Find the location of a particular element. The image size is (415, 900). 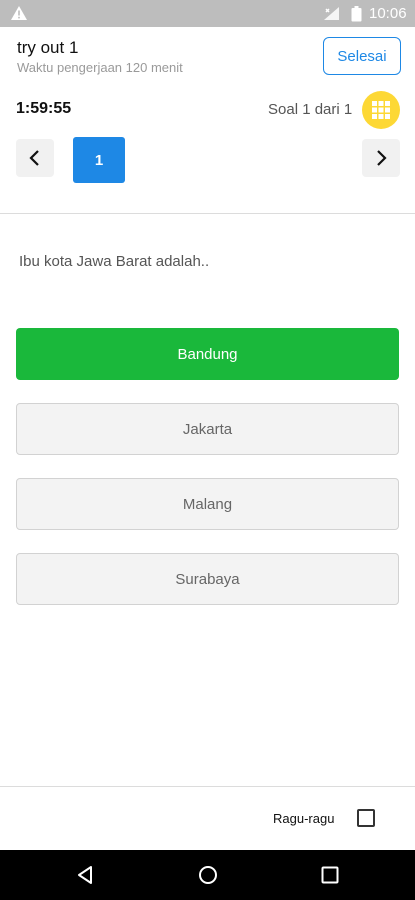

countdown-timer: 1:59:55 is located at coordinates (44, 108).